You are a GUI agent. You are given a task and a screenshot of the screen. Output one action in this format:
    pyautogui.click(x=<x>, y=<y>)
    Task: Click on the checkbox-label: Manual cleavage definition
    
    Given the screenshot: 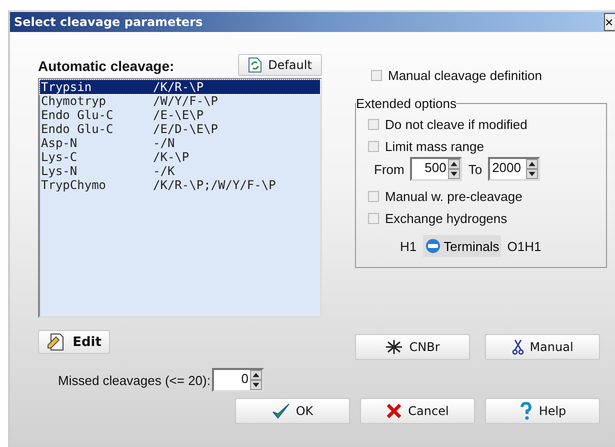 What is the action you would take?
    pyautogui.click(x=465, y=75)
    